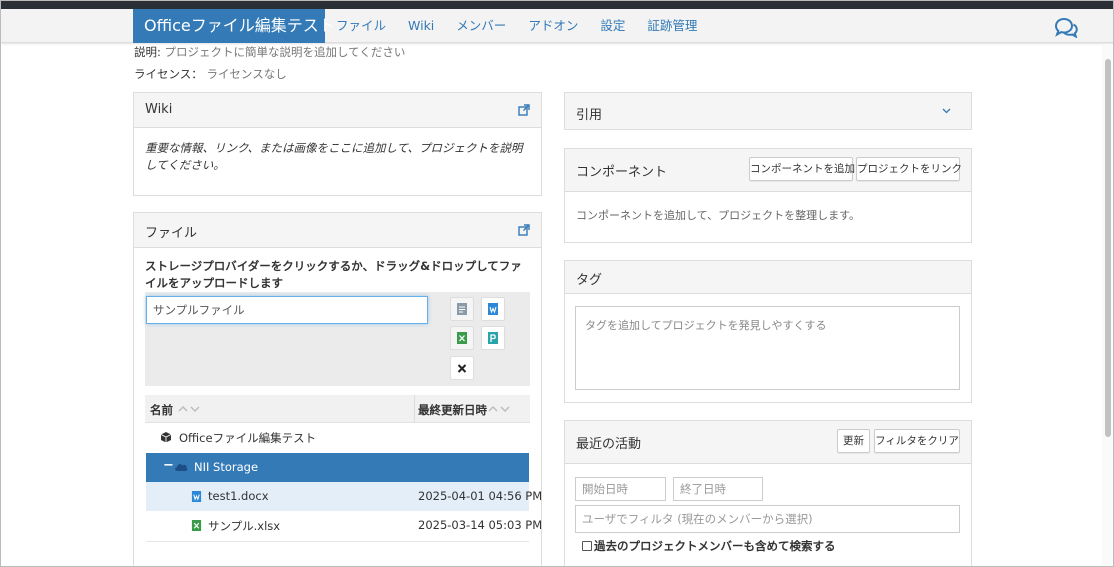 This screenshot has height=567, width=1114. I want to click on description-label: 説明:, so click(147, 52).